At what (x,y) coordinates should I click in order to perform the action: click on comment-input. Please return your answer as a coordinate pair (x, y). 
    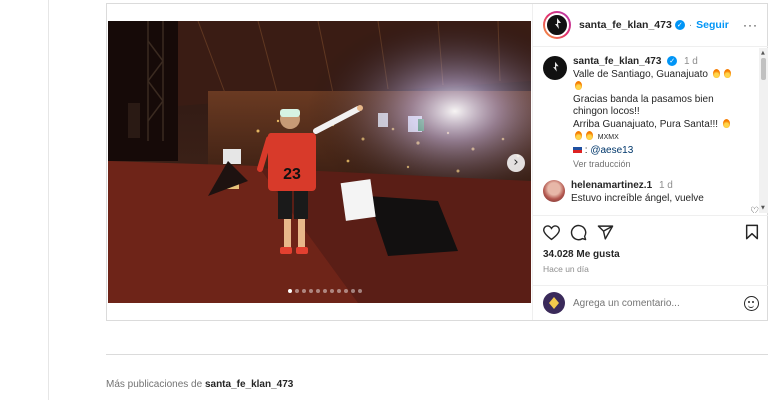
    Looking at the image, I should click on (648, 303).